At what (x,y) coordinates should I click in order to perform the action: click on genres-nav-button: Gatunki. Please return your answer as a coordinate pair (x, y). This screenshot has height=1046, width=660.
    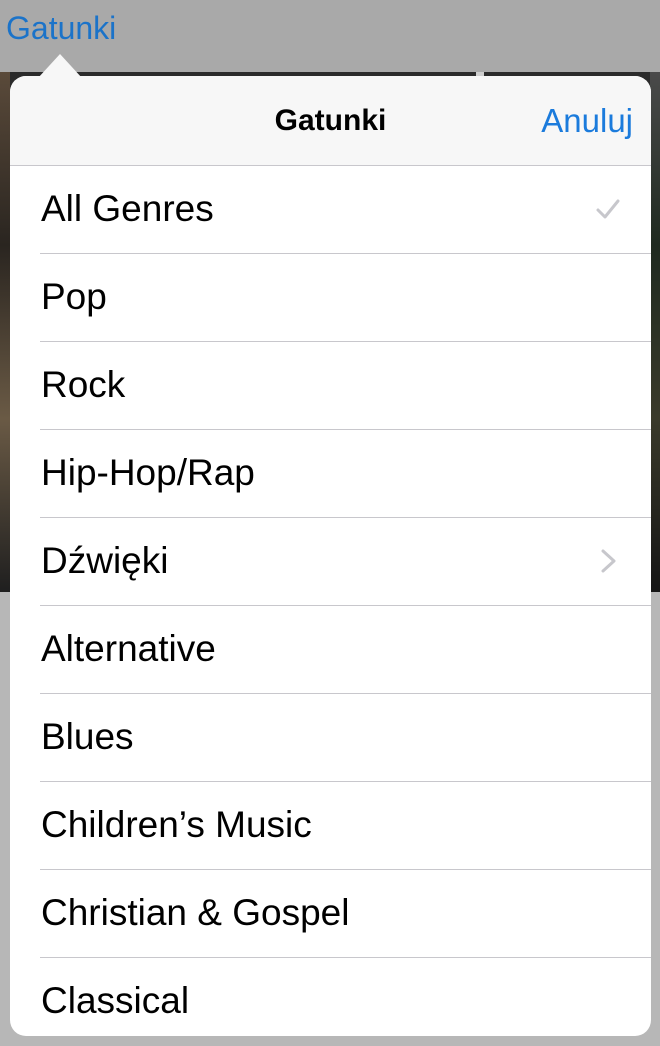
    Looking at the image, I should click on (61, 28).